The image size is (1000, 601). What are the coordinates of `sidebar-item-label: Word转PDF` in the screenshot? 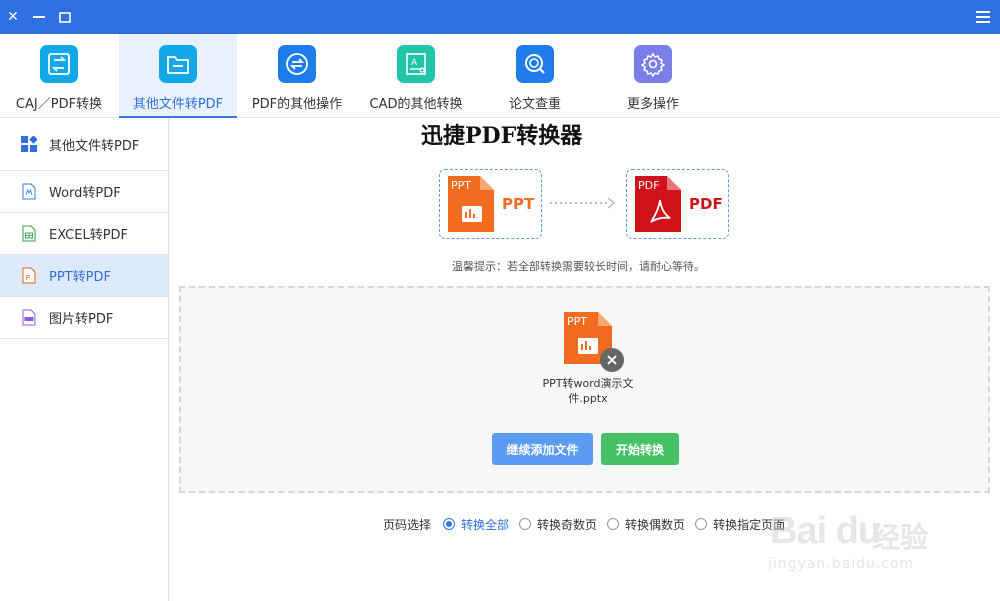 It's located at (85, 193).